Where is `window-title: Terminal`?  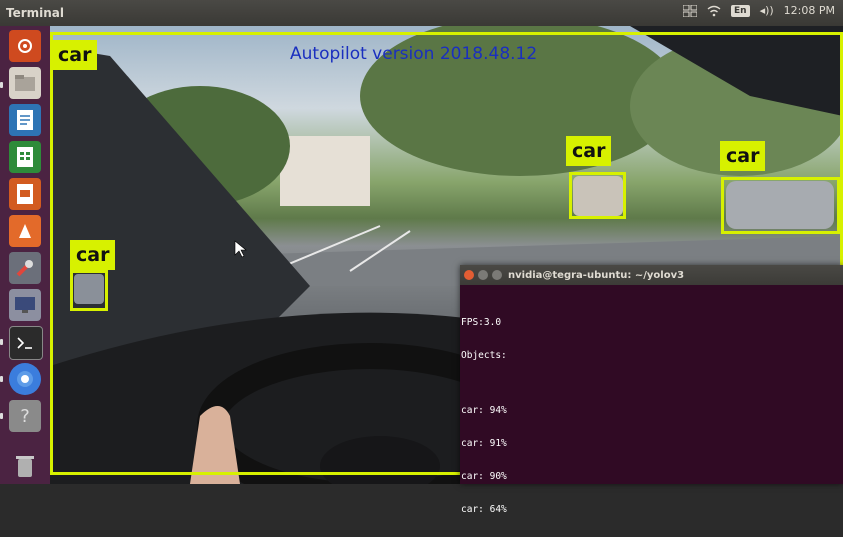
window-title: Terminal is located at coordinates (35, 13).